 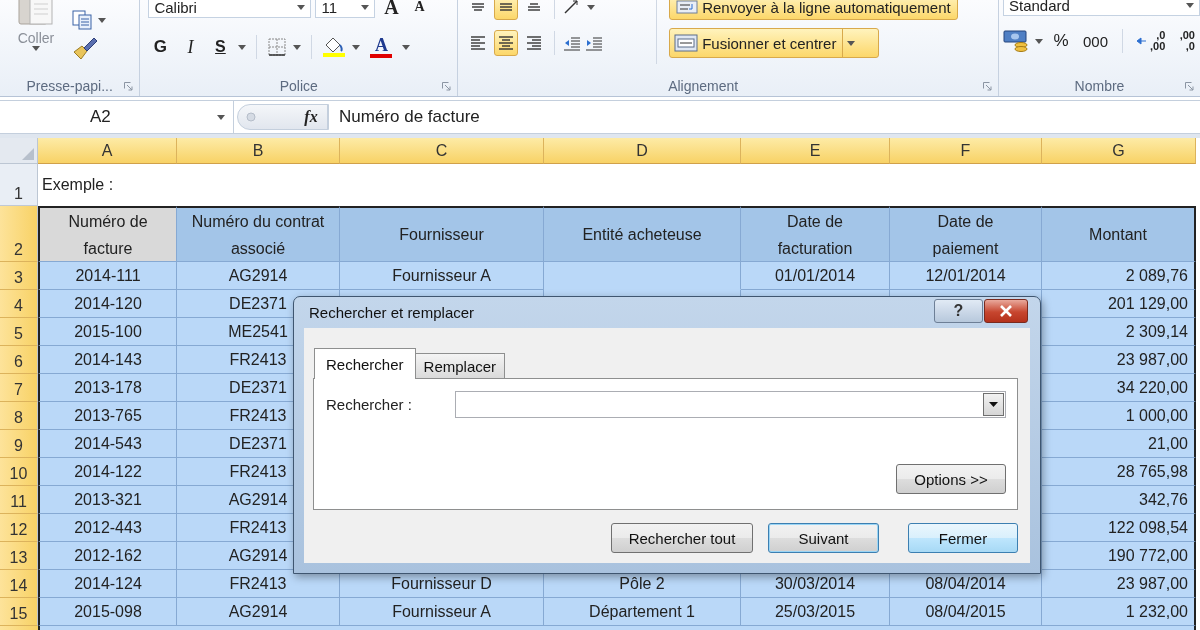 I want to click on row-header: 15, so click(x=19, y=612).